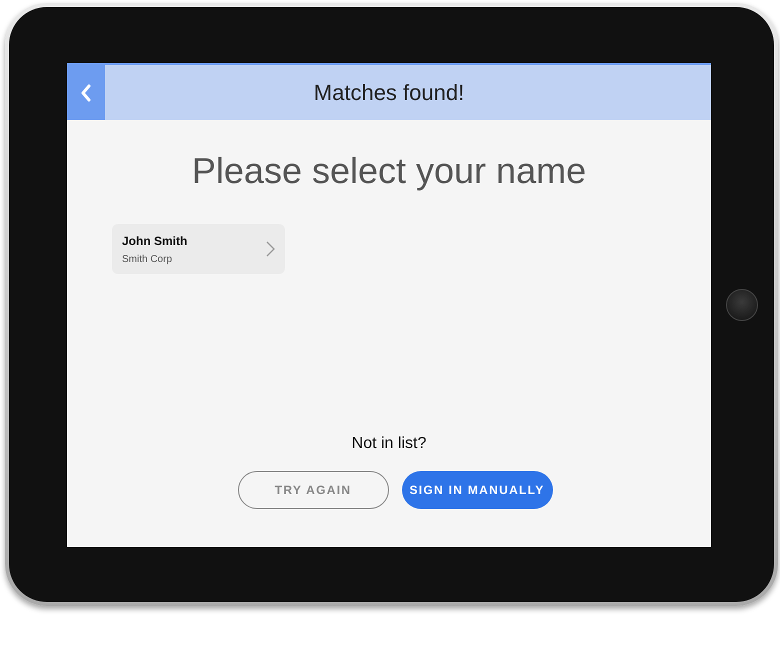 This screenshot has width=780, height=658. Describe the element at coordinates (742, 305) in the screenshot. I see `home-button` at that location.